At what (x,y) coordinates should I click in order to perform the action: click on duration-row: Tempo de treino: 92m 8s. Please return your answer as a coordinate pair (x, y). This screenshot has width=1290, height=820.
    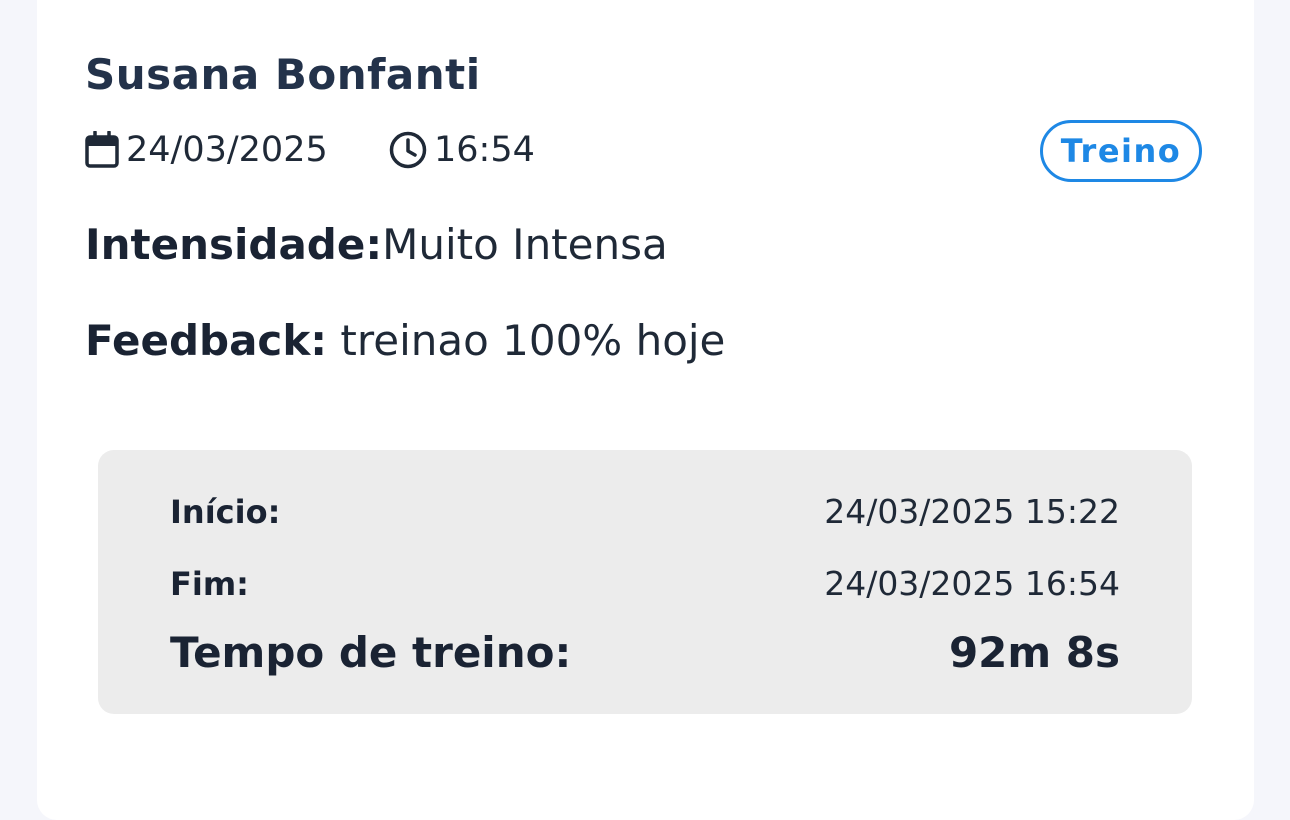
    Looking at the image, I should click on (645, 652).